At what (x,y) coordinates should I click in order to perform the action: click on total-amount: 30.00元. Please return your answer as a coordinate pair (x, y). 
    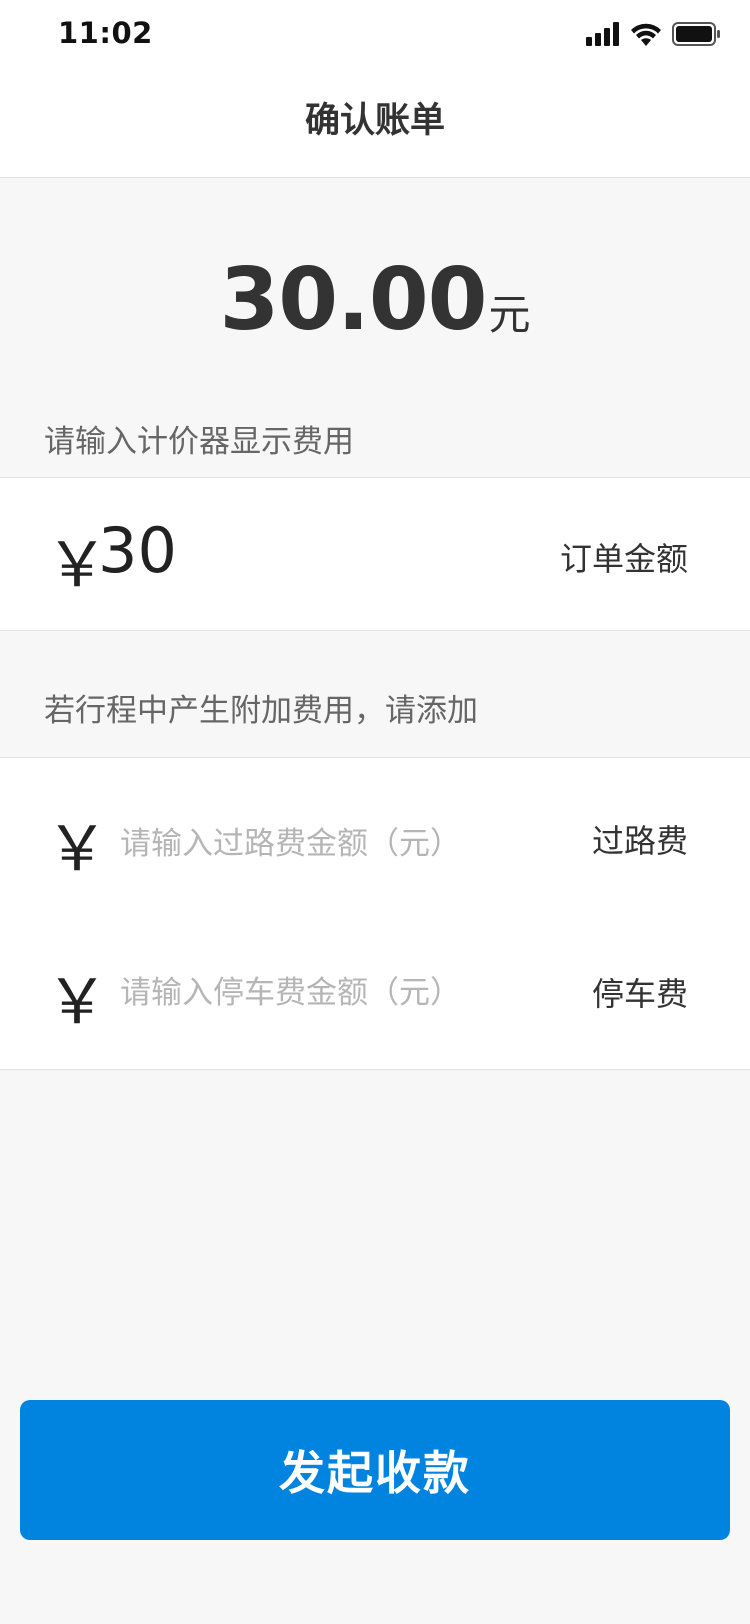
    Looking at the image, I should click on (375, 300).